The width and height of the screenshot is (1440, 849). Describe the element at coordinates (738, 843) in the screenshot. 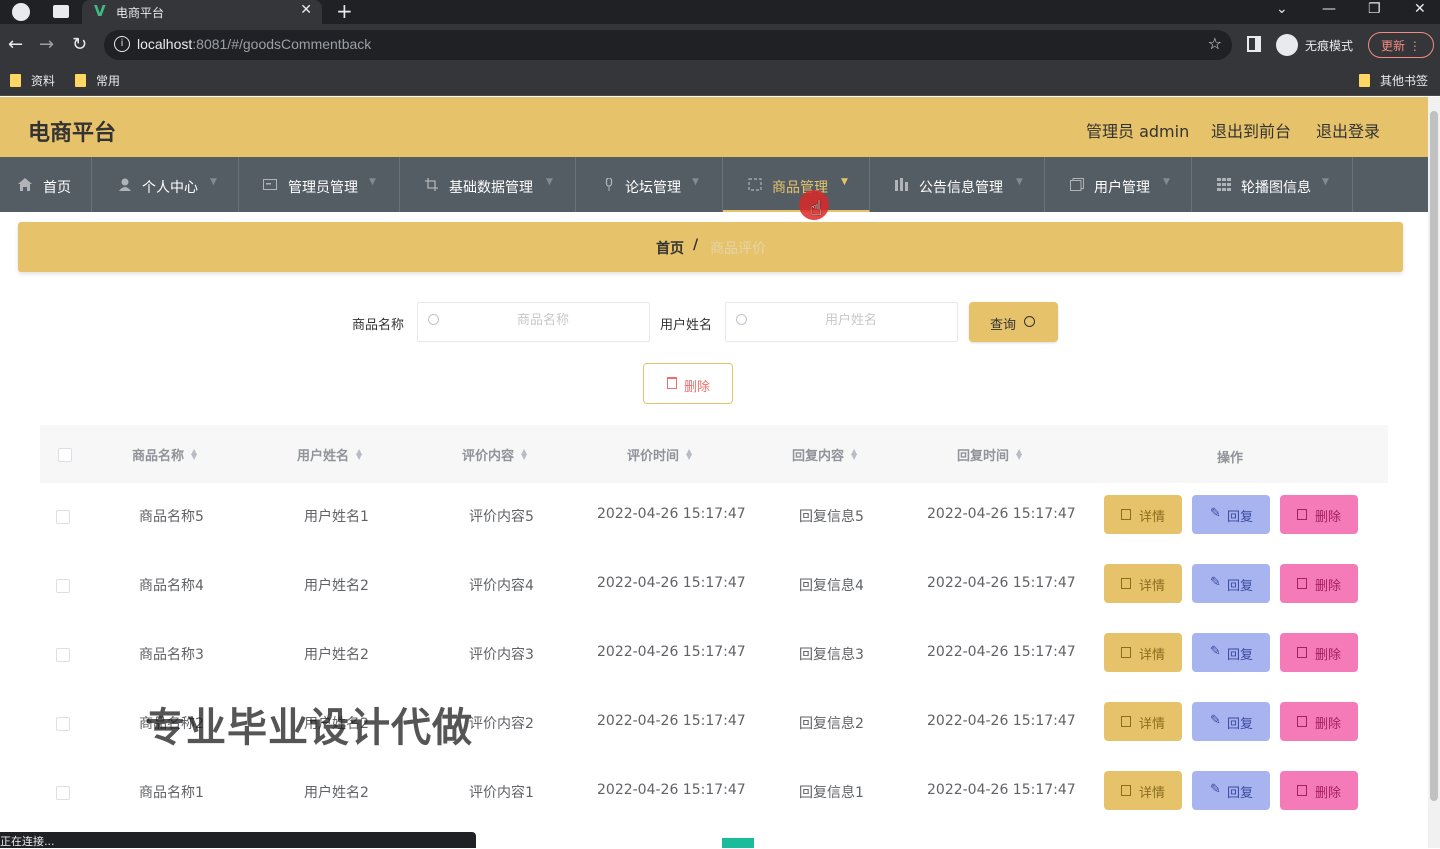

I see `pagination-current-page` at that location.